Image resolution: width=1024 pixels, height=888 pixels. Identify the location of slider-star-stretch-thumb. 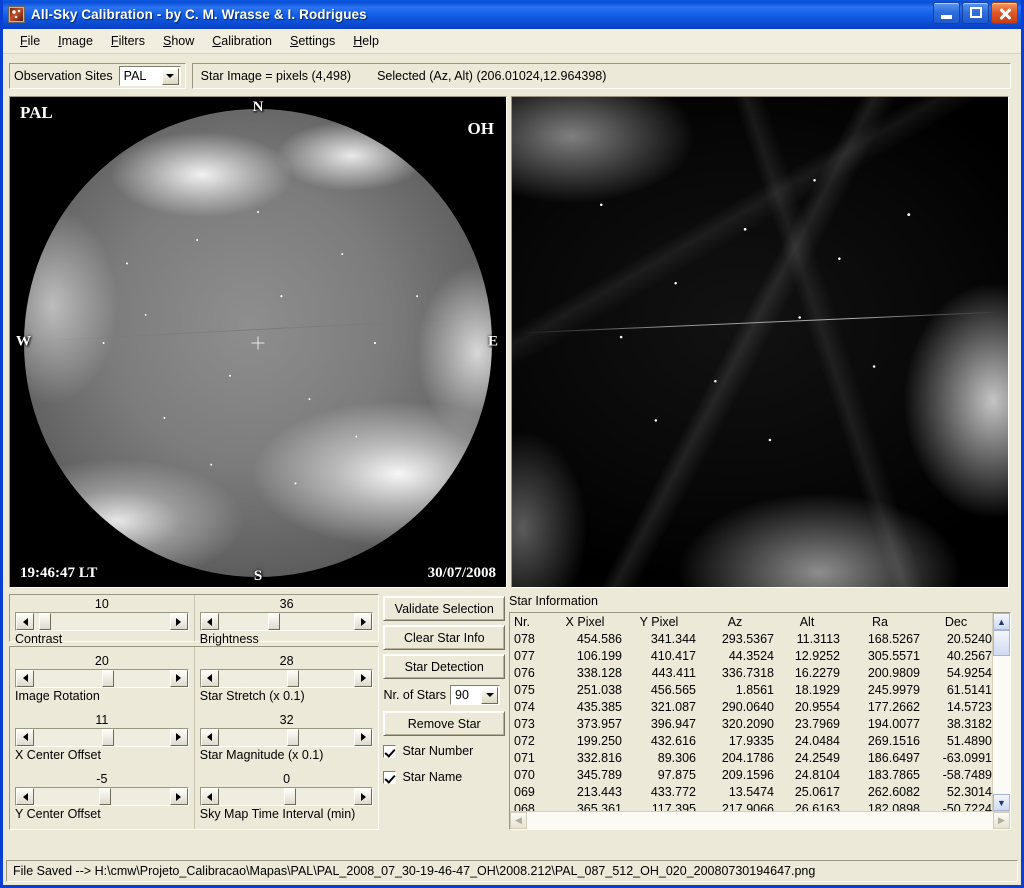
(292, 678).